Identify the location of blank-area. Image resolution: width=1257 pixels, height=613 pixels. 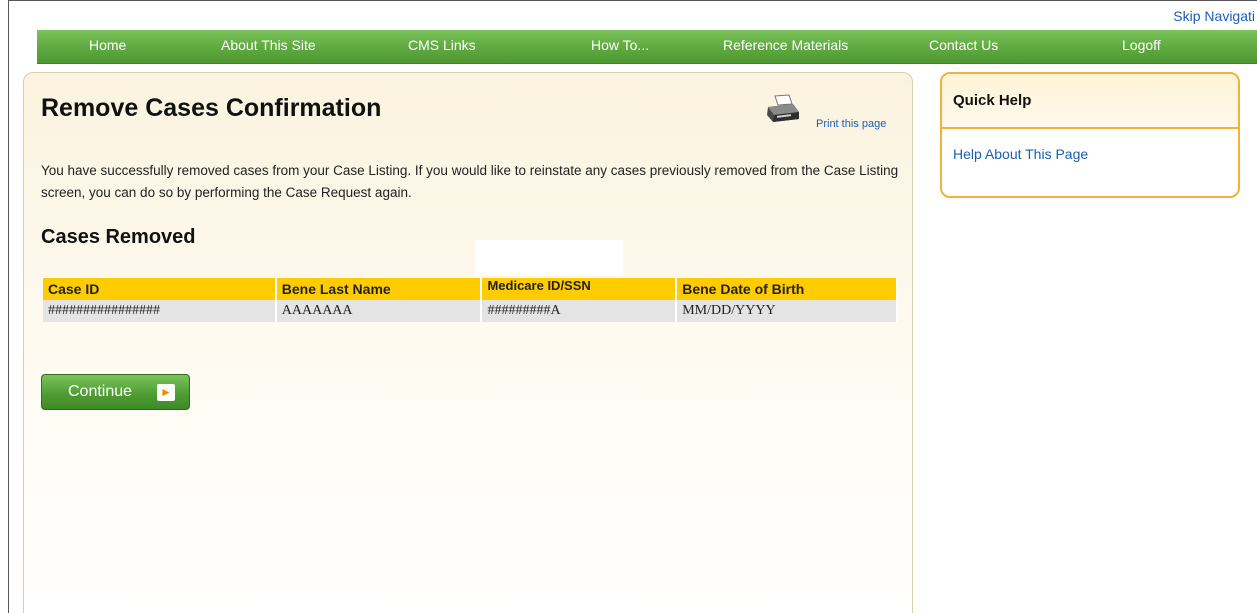
(549, 258).